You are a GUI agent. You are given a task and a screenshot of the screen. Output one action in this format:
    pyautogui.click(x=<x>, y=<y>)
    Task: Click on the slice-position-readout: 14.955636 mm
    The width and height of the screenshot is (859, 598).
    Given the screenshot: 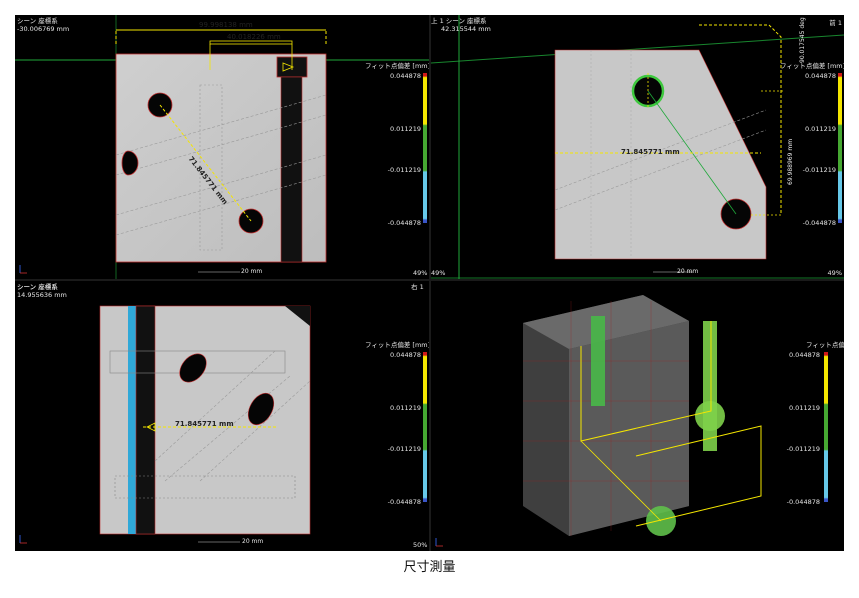 What is the action you would take?
    pyautogui.click(x=42, y=295)
    